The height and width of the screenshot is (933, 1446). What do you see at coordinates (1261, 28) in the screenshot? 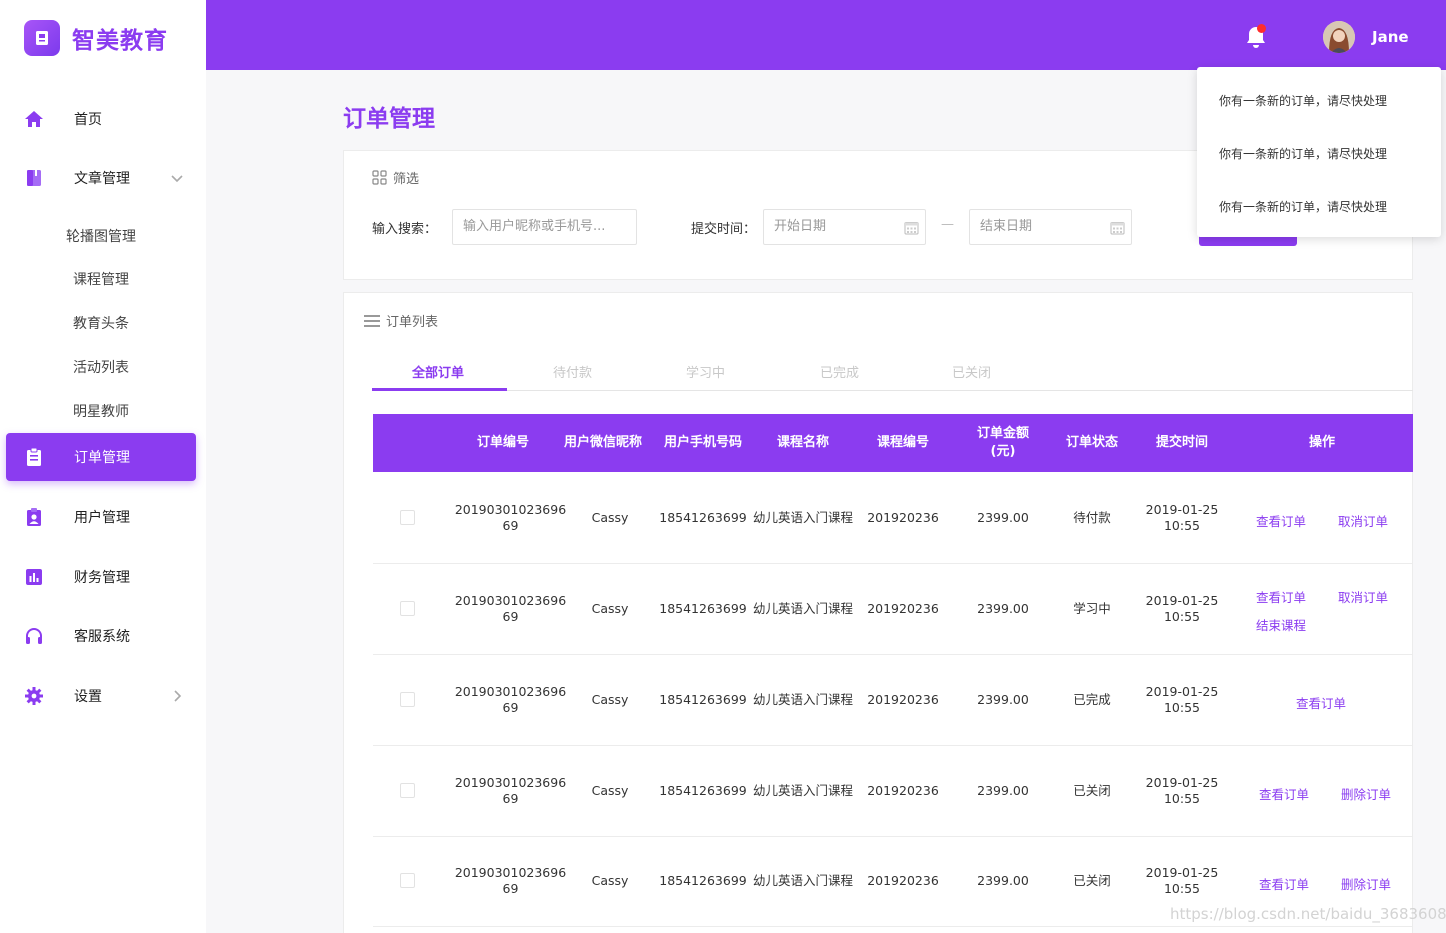
I see `notification-dot` at bounding box center [1261, 28].